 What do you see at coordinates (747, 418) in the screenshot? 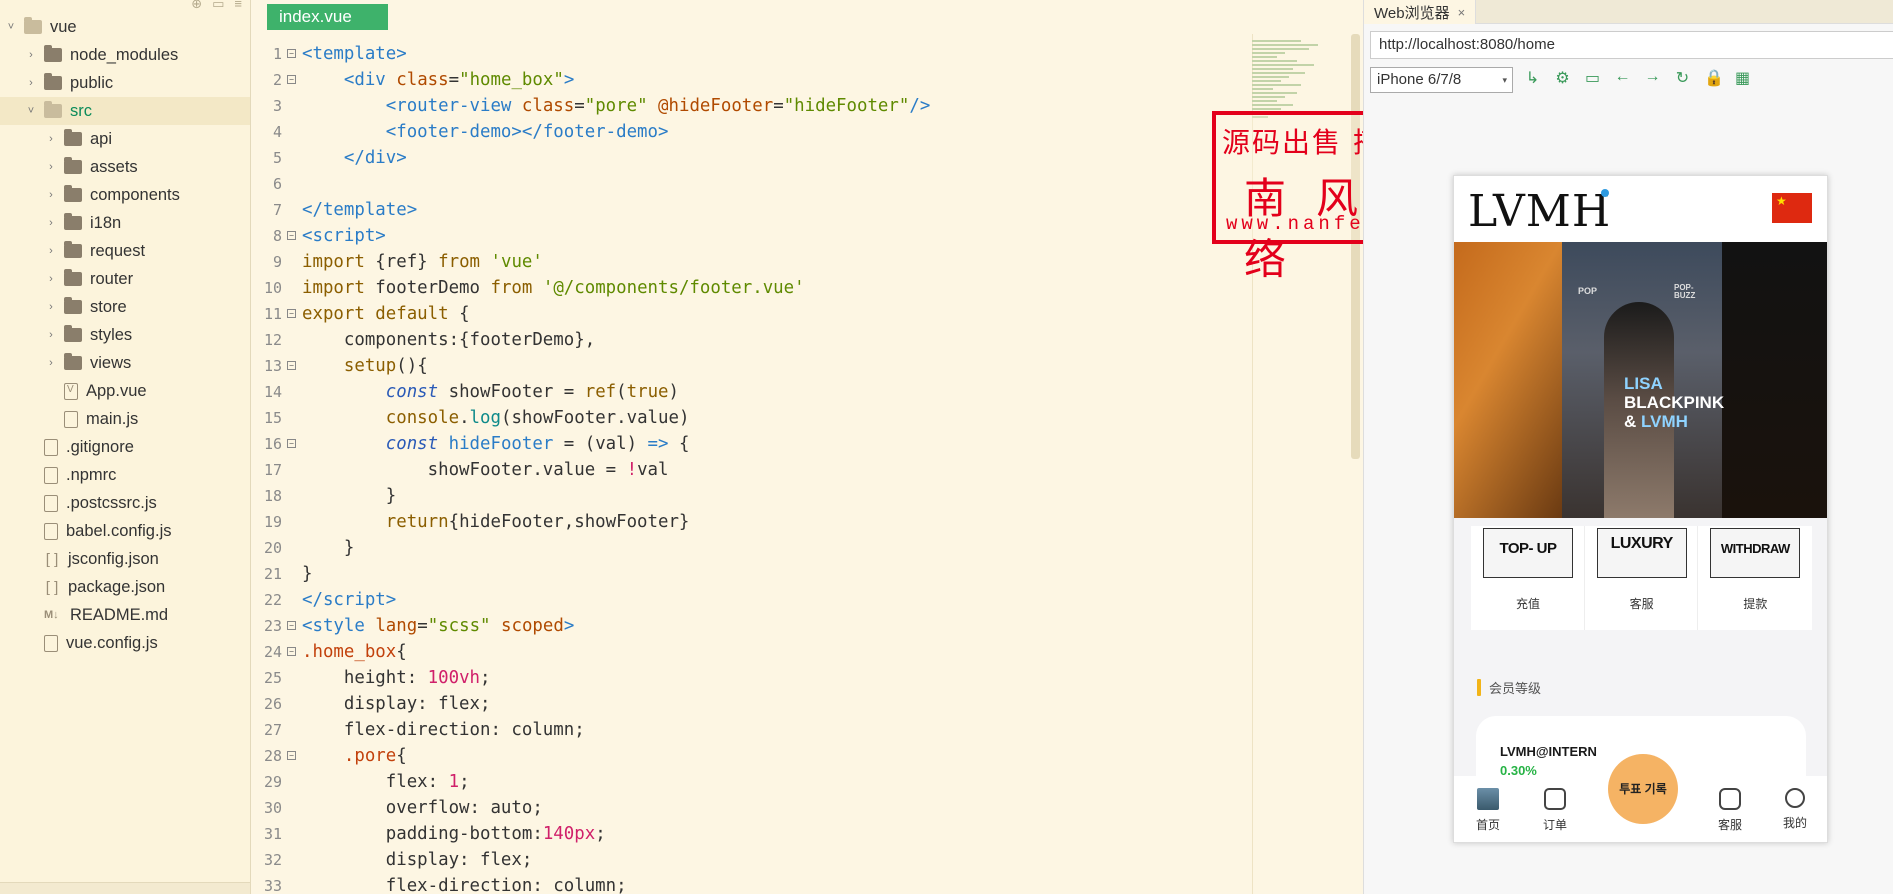
I see `code-line: 15 console.log(showFooter.value)` at bounding box center [747, 418].